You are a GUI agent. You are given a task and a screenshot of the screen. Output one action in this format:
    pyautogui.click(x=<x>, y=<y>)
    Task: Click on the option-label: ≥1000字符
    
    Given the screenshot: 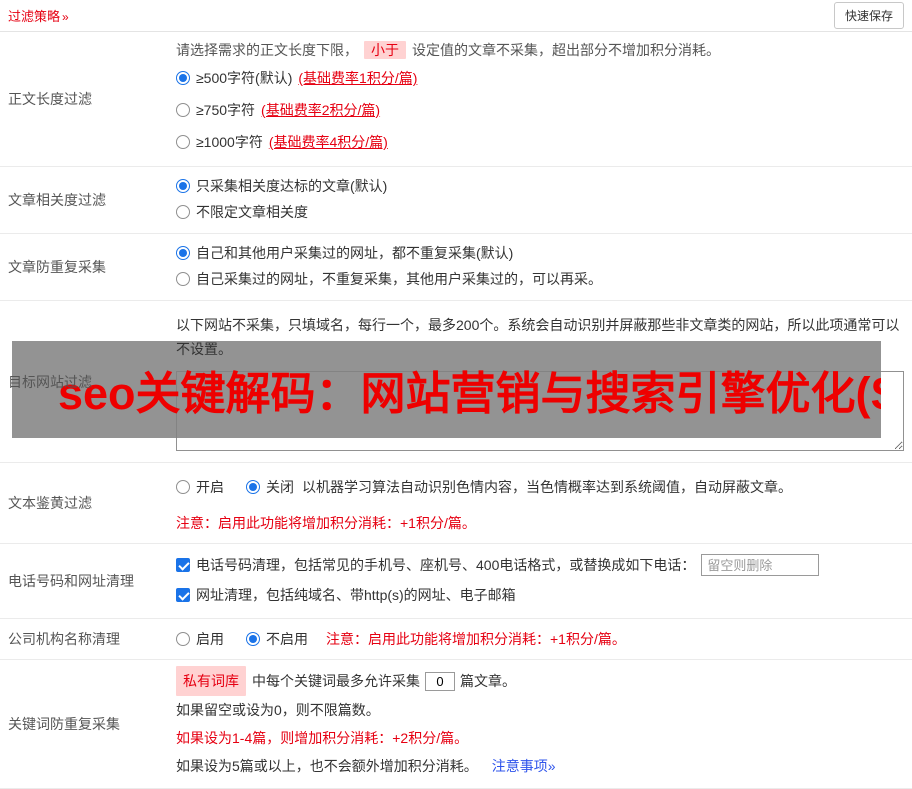 What is the action you would take?
    pyautogui.click(x=229, y=142)
    